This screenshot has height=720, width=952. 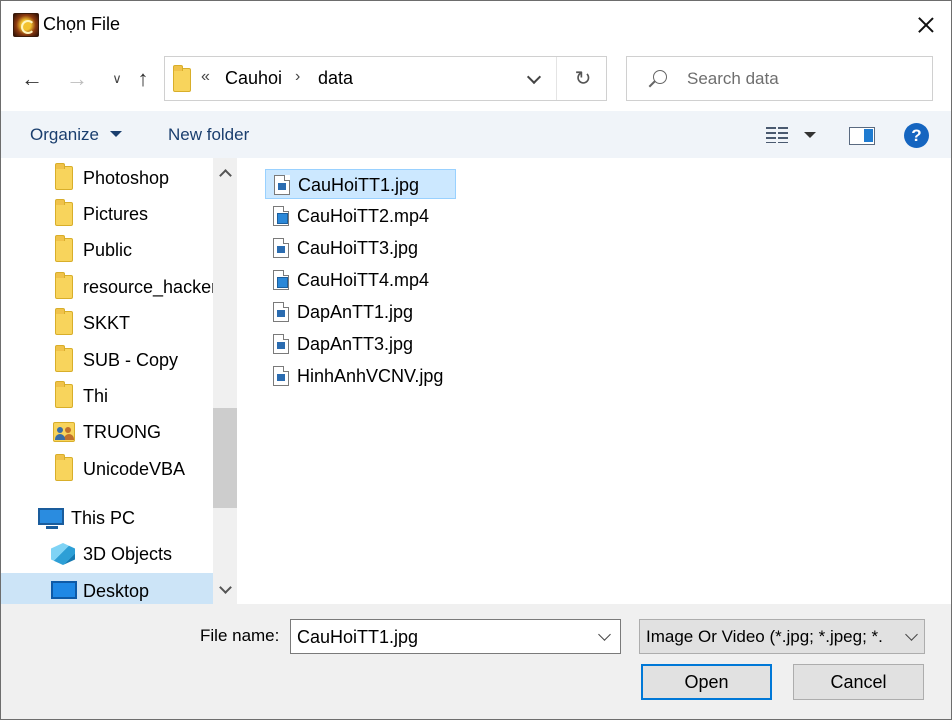 What do you see at coordinates (605, 637) in the screenshot?
I see `file-name-dropdown-icon` at bounding box center [605, 637].